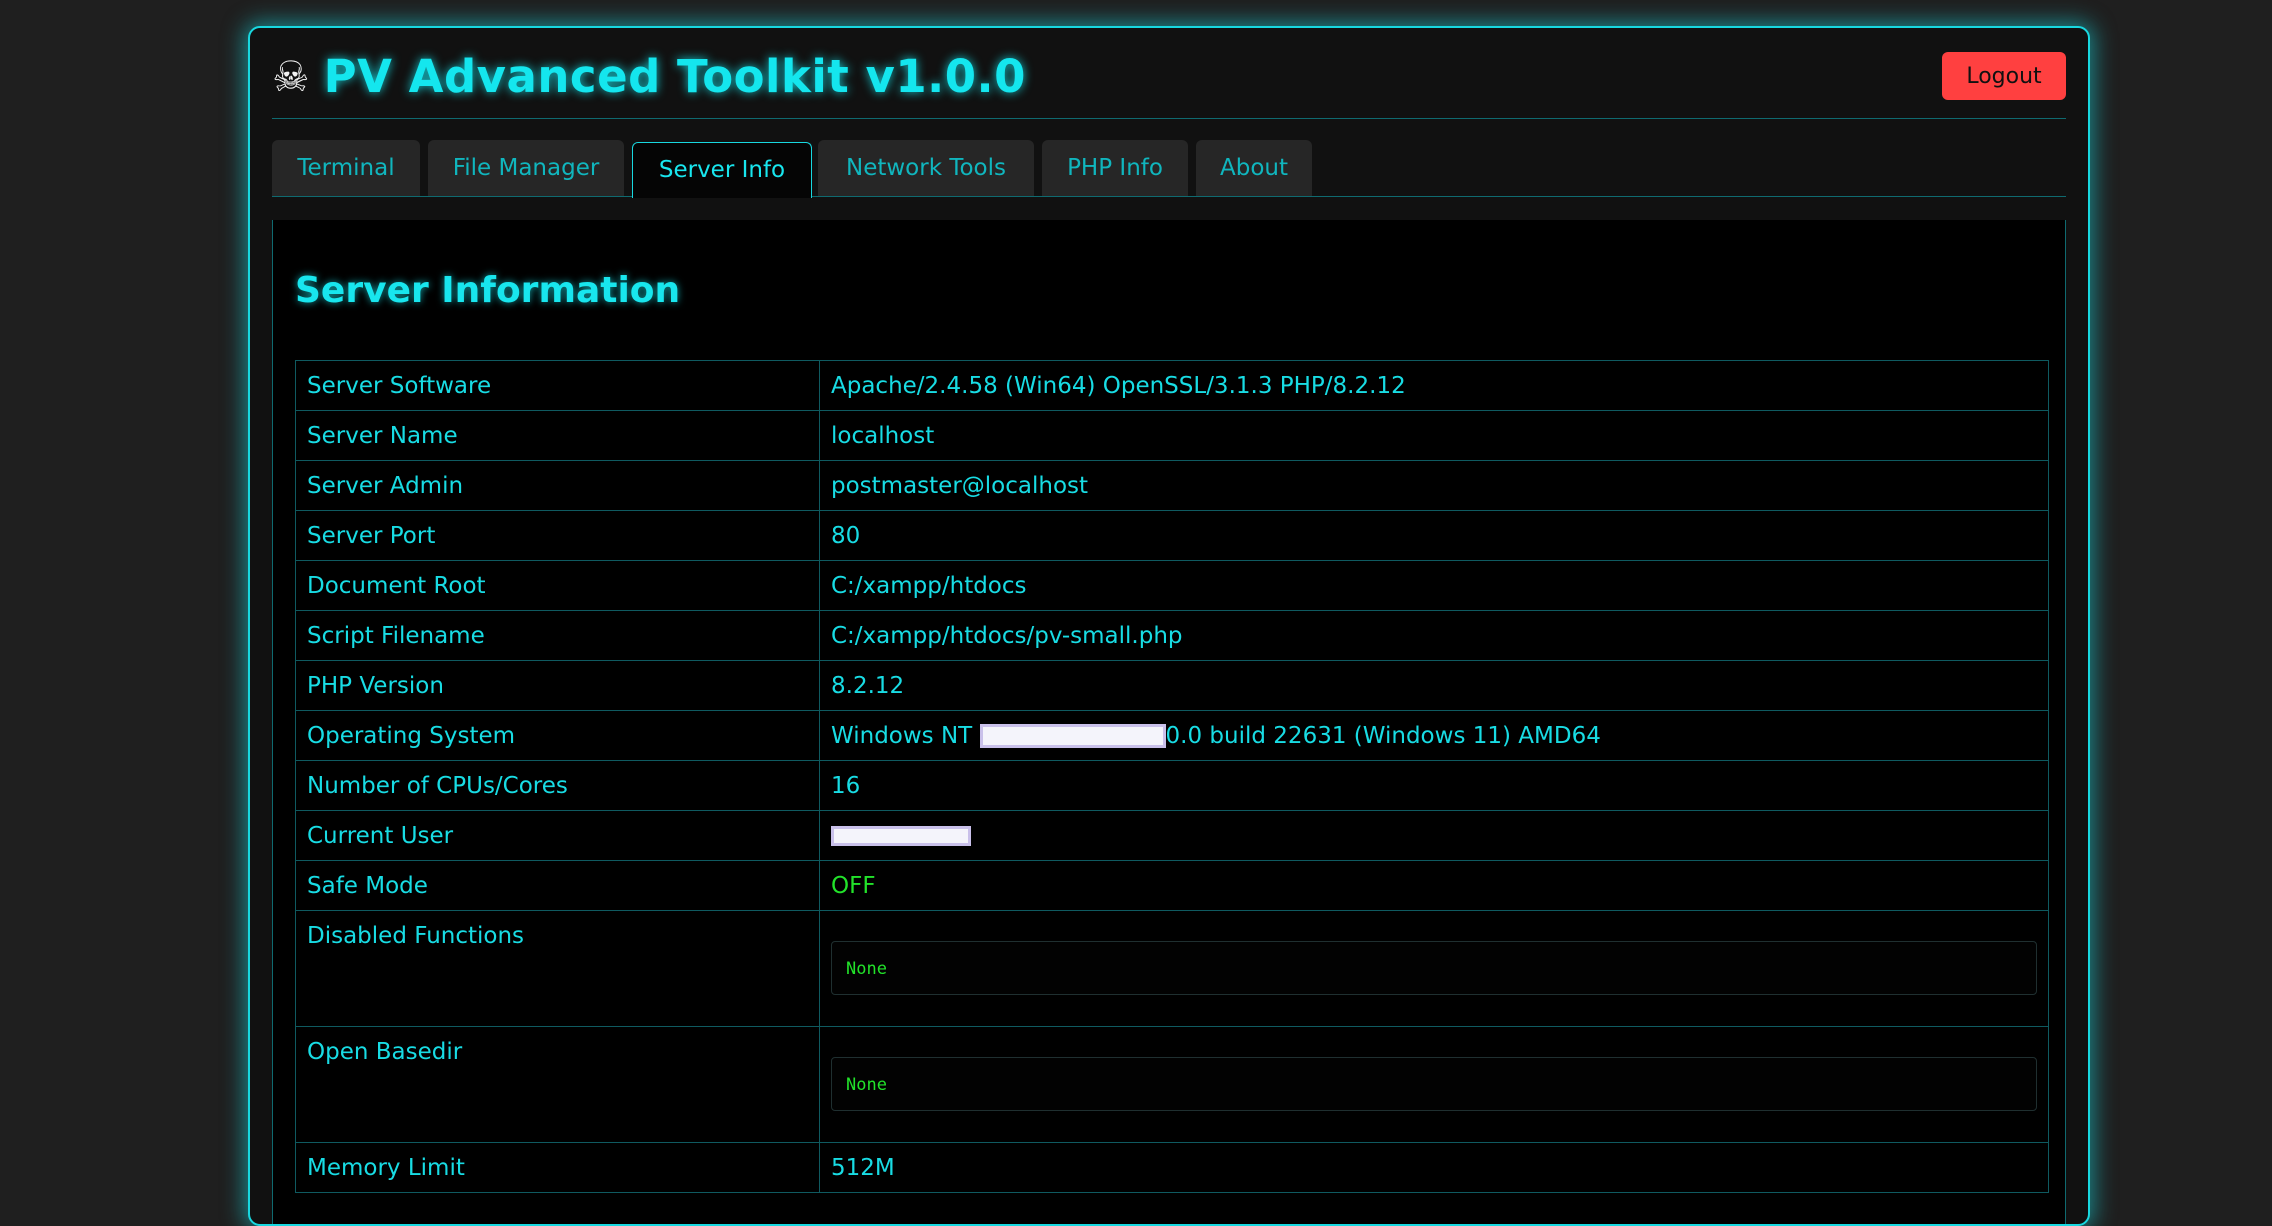  I want to click on row-label: Script Filename, so click(557, 635).